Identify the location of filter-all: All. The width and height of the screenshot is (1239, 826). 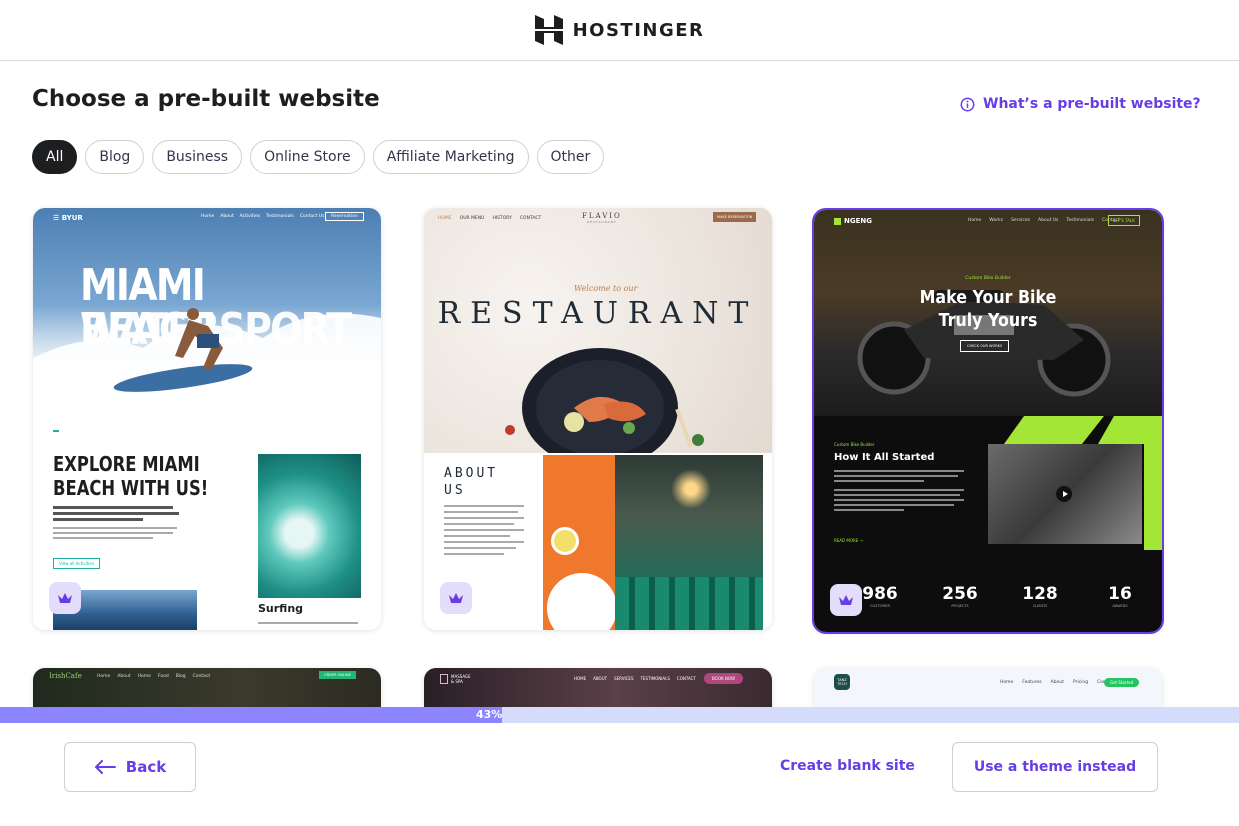
(55, 157).